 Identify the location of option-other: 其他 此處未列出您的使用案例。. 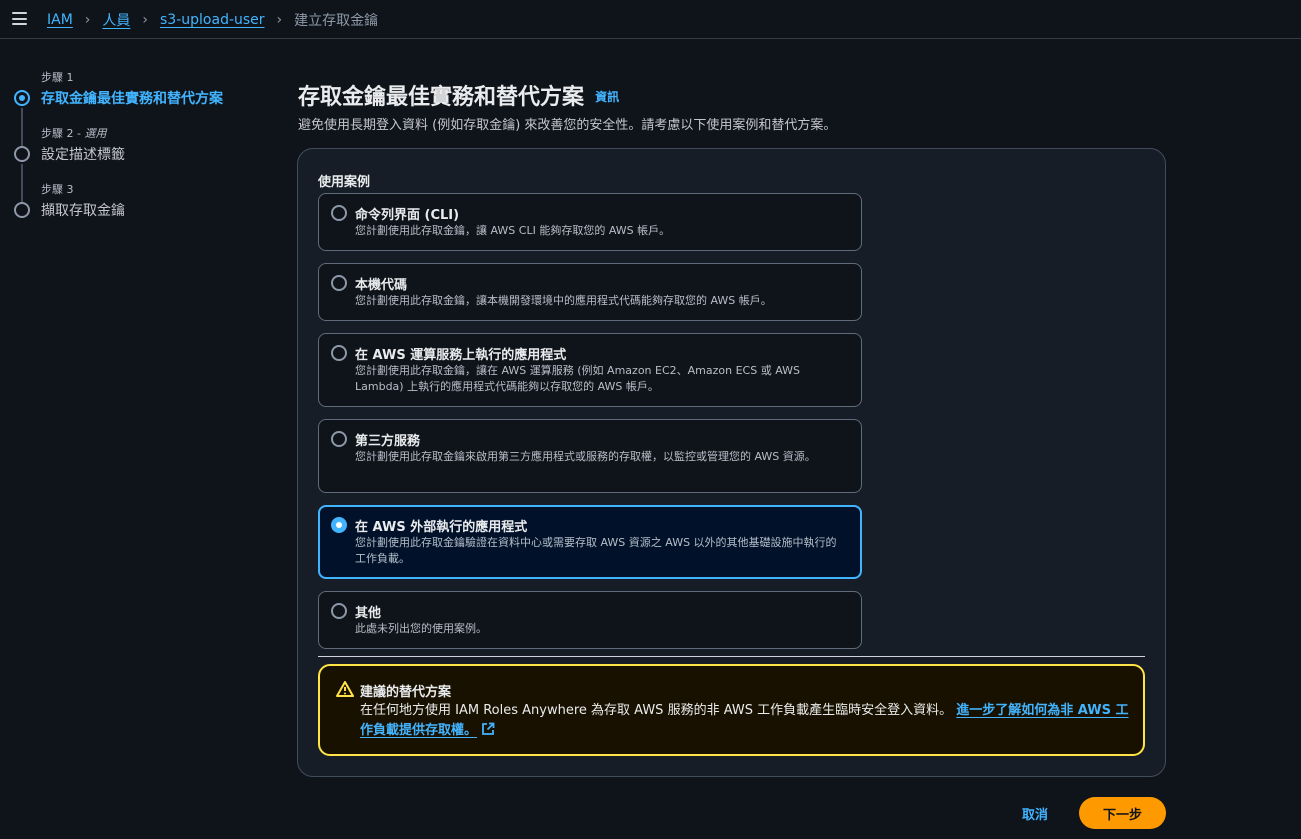
(590, 620).